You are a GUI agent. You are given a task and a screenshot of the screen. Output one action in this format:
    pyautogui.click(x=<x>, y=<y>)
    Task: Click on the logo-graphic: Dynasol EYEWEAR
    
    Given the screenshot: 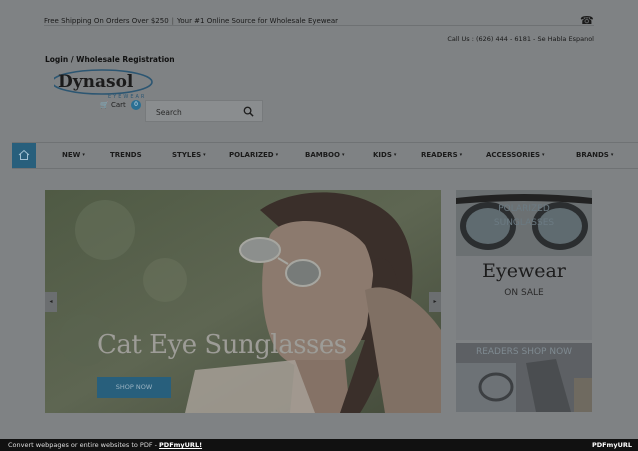 What is the action you would take?
    pyautogui.click(x=102, y=84)
    